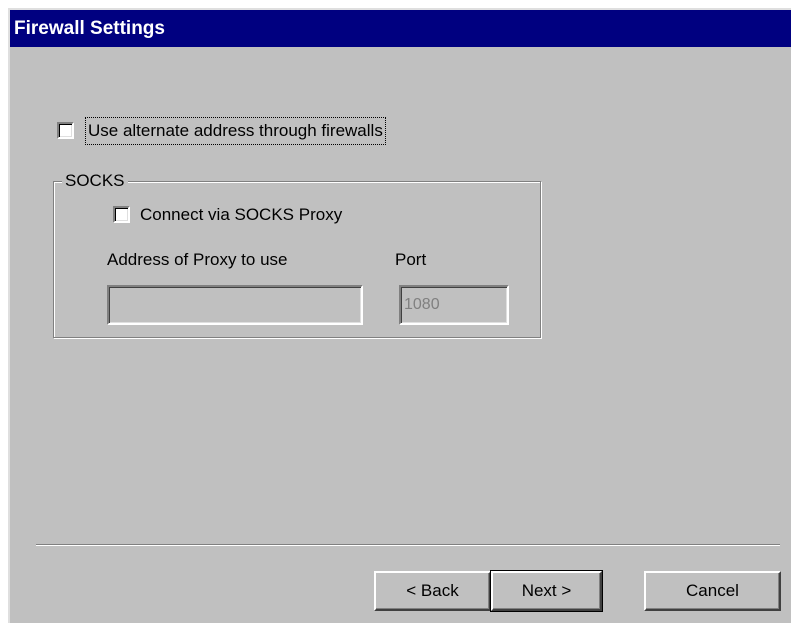 This screenshot has width=791, height=623. Describe the element at coordinates (65, 130) in the screenshot. I see `alternate-address-checkbox` at that location.